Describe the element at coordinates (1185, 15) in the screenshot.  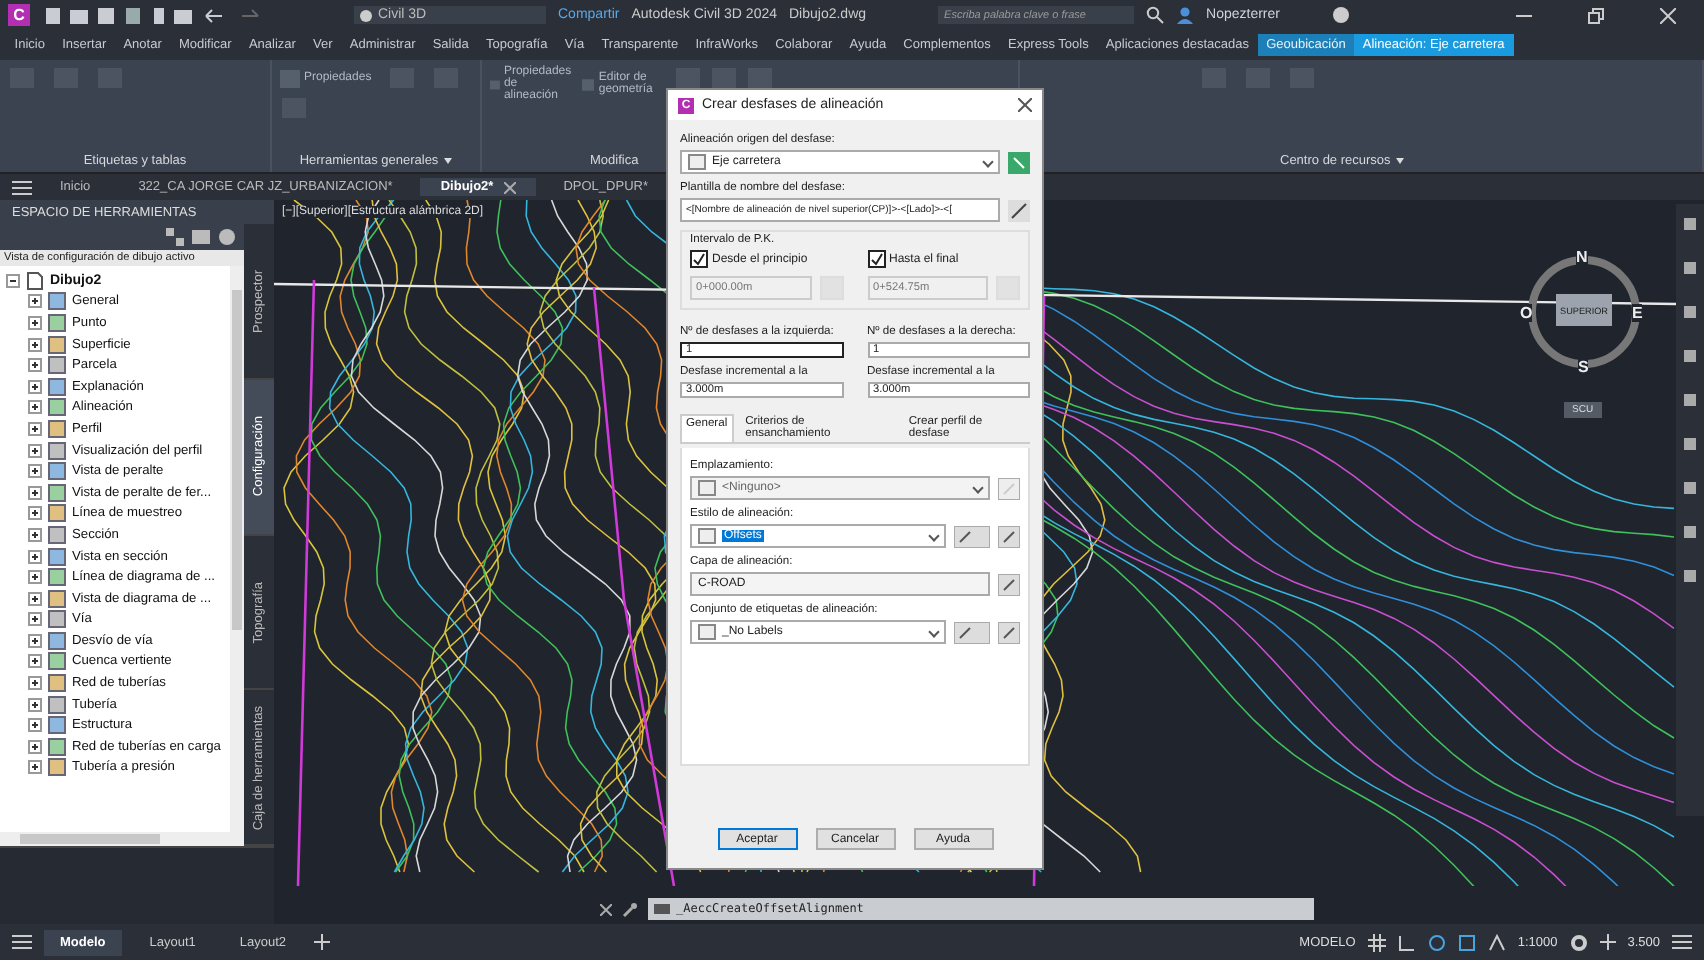
I see `user-icon` at that location.